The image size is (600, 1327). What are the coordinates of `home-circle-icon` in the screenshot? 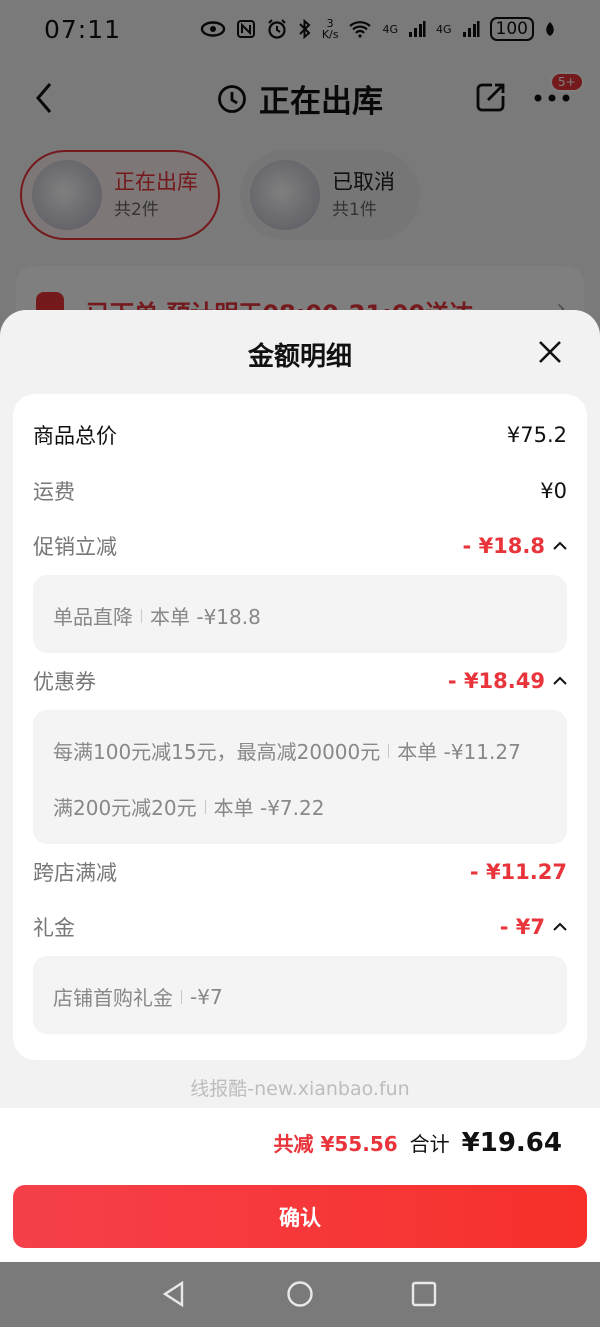 It's located at (300, 1294).